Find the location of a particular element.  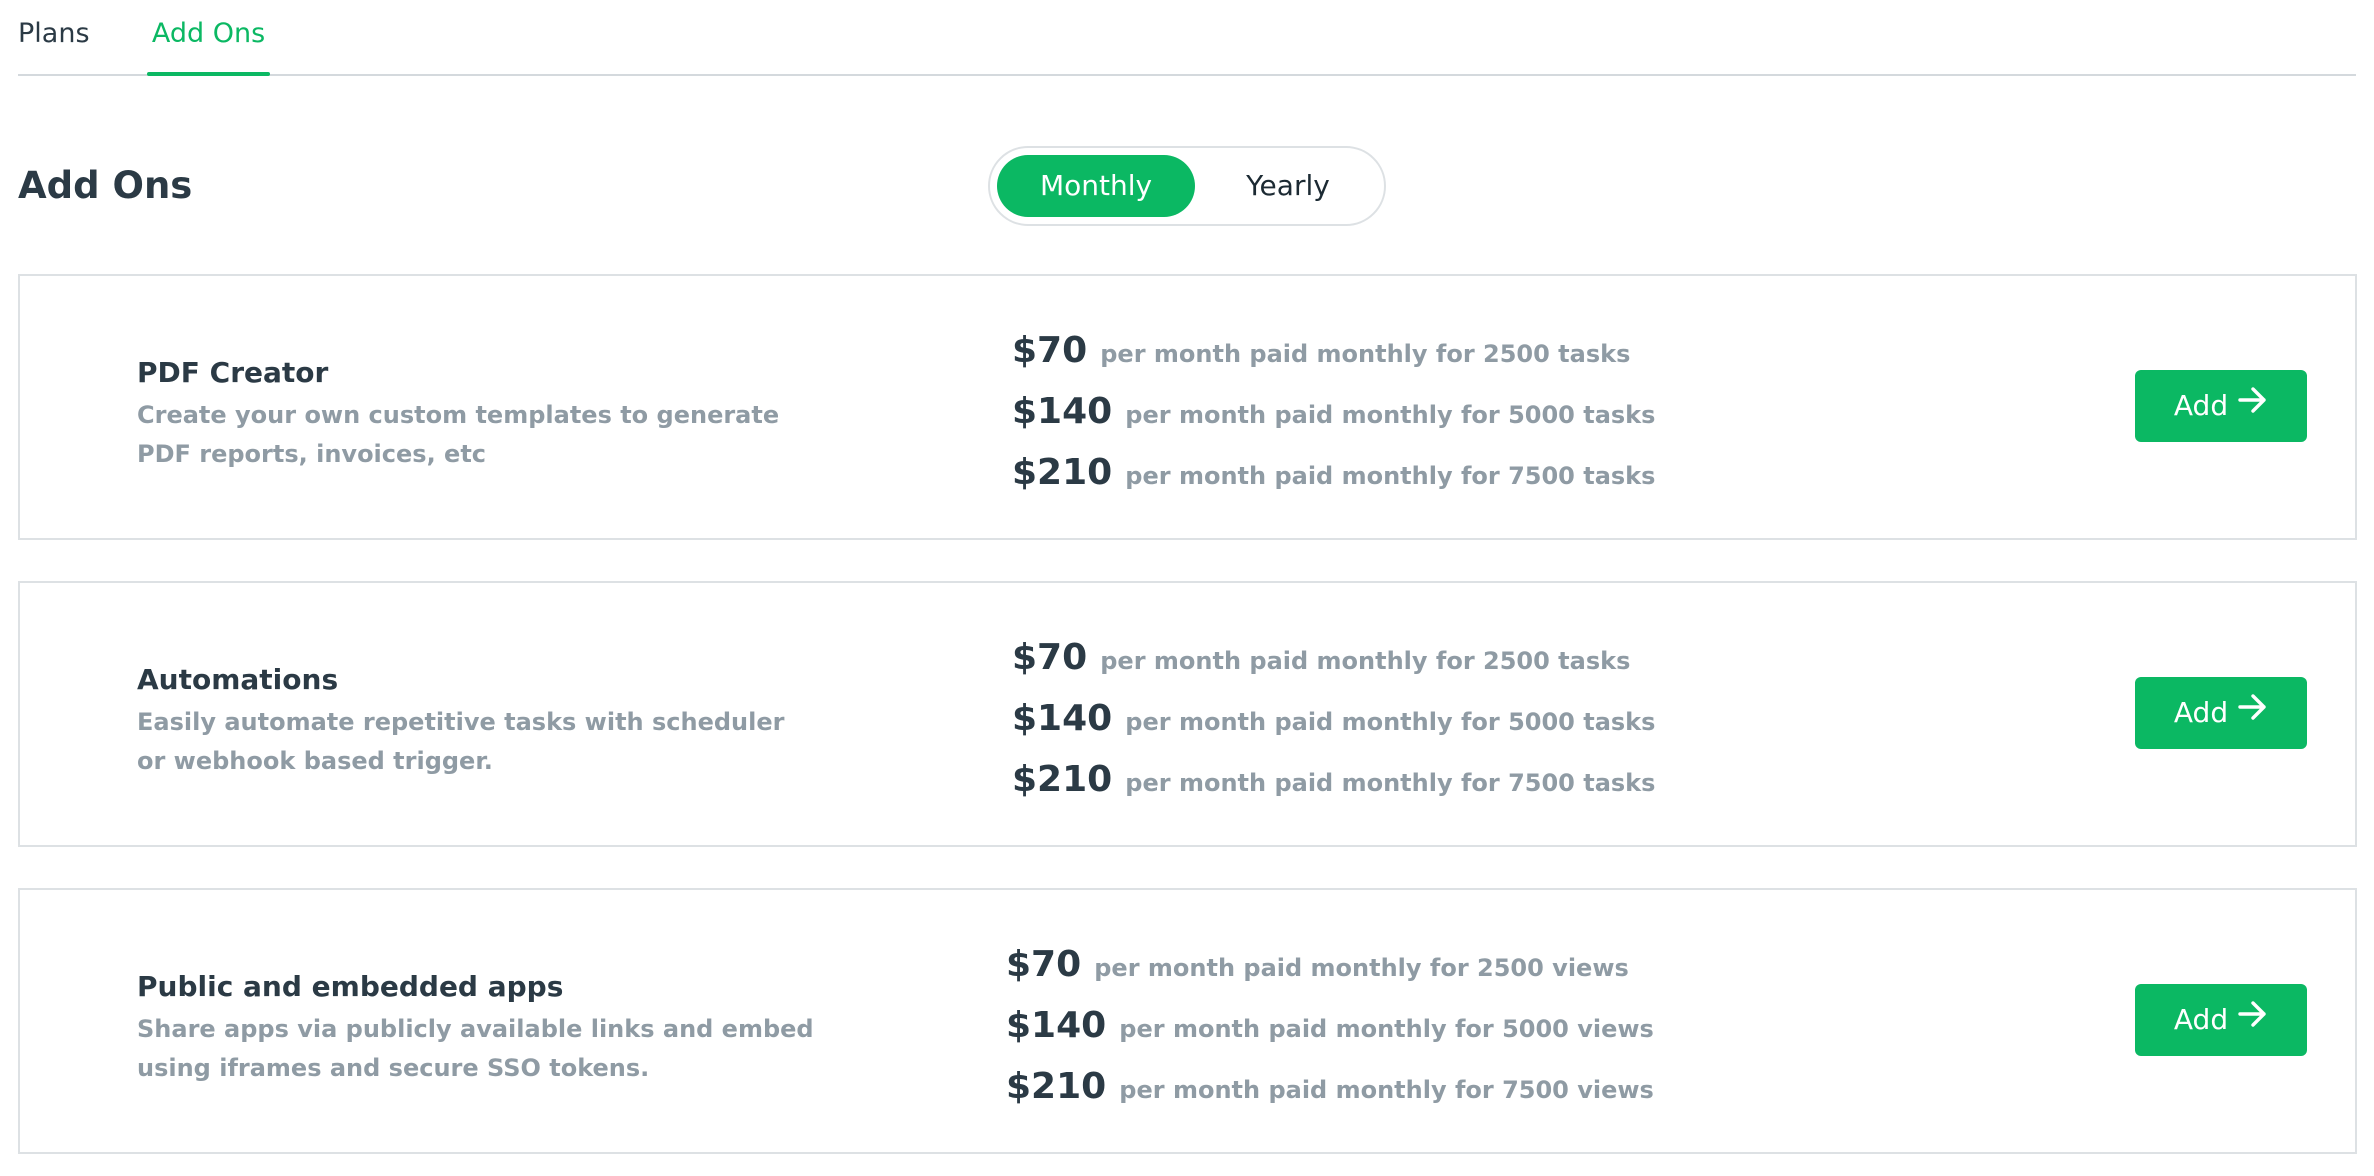

billing-period-toggle: Monthly Yearly is located at coordinates (1187, 186).